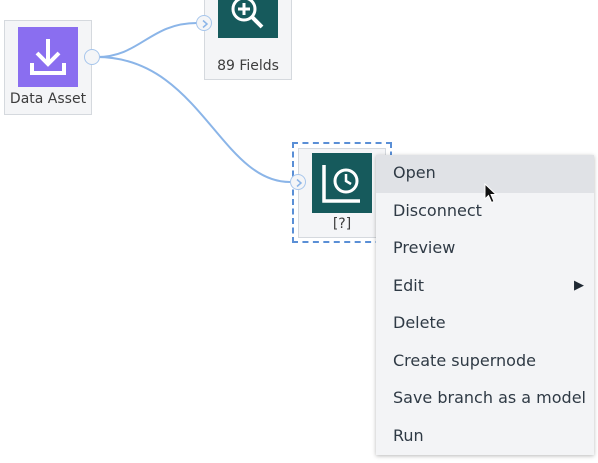 The width and height of the screenshot is (598, 463). Describe the element at coordinates (48, 99) in the screenshot. I see `node-label: Data Asset` at that location.